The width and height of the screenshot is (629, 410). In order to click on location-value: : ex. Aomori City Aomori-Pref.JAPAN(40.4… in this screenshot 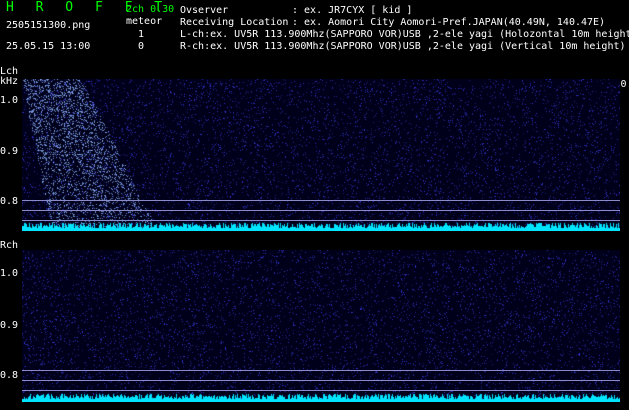, I will do `click(449, 22)`.